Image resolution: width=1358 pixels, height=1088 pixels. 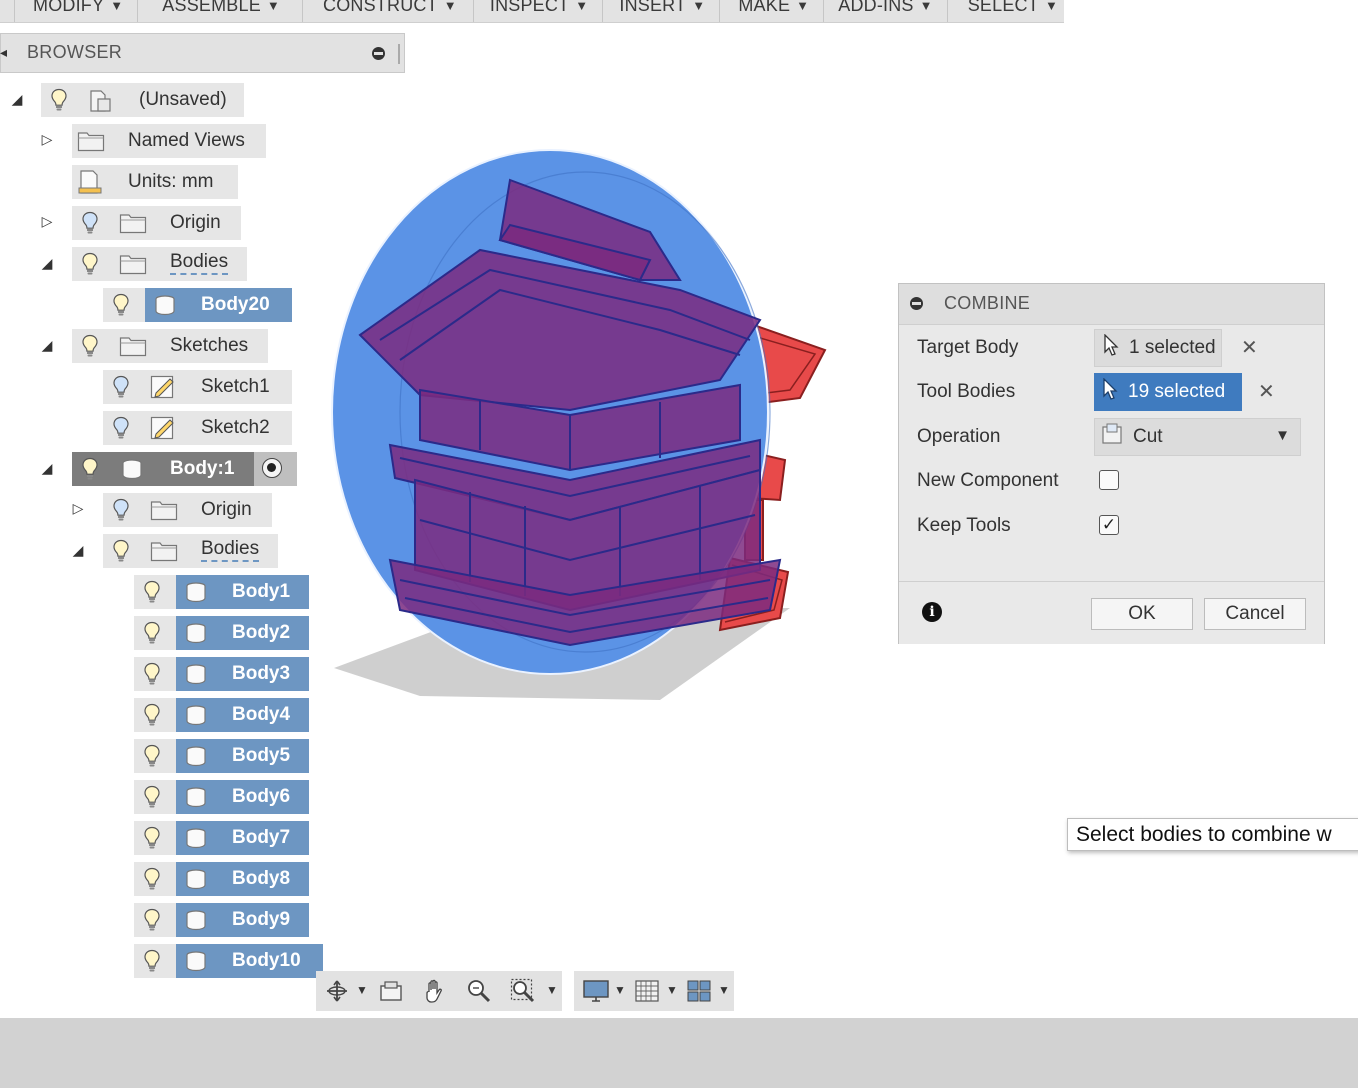 What do you see at coordinates (479, 993) in the screenshot?
I see `zoom-icon` at bounding box center [479, 993].